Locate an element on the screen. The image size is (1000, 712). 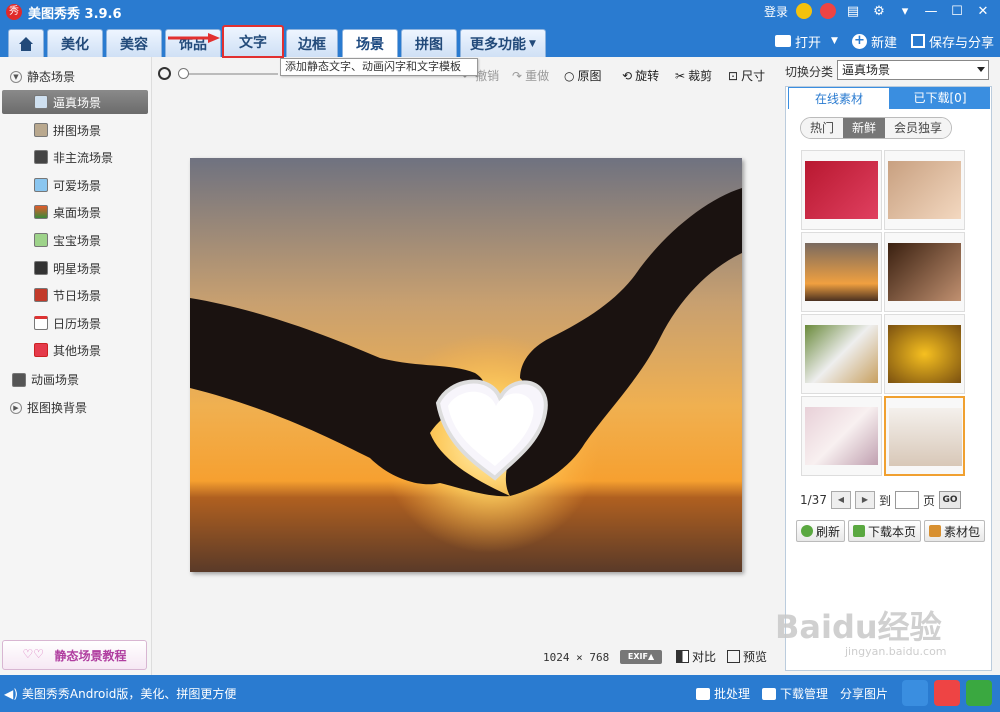
original-icon: ○ is located at coordinates (569, 75).